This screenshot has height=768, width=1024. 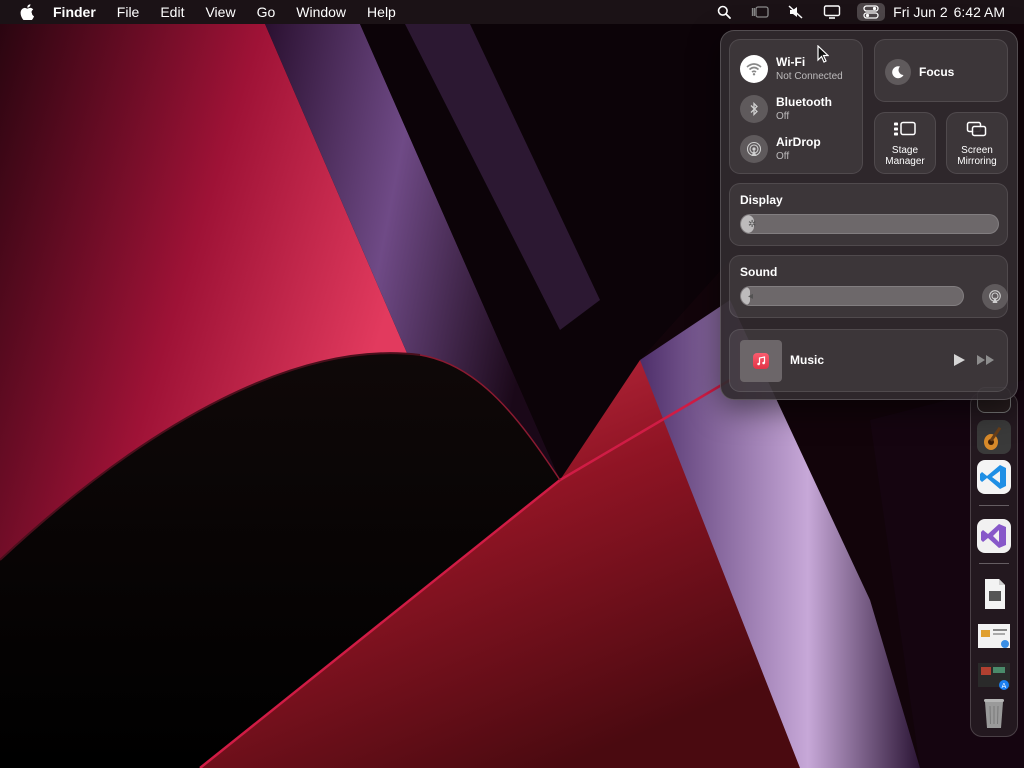 What do you see at coordinates (937, 72) in the screenshot?
I see `focus-label: Focus` at bounding box center [937, 72].